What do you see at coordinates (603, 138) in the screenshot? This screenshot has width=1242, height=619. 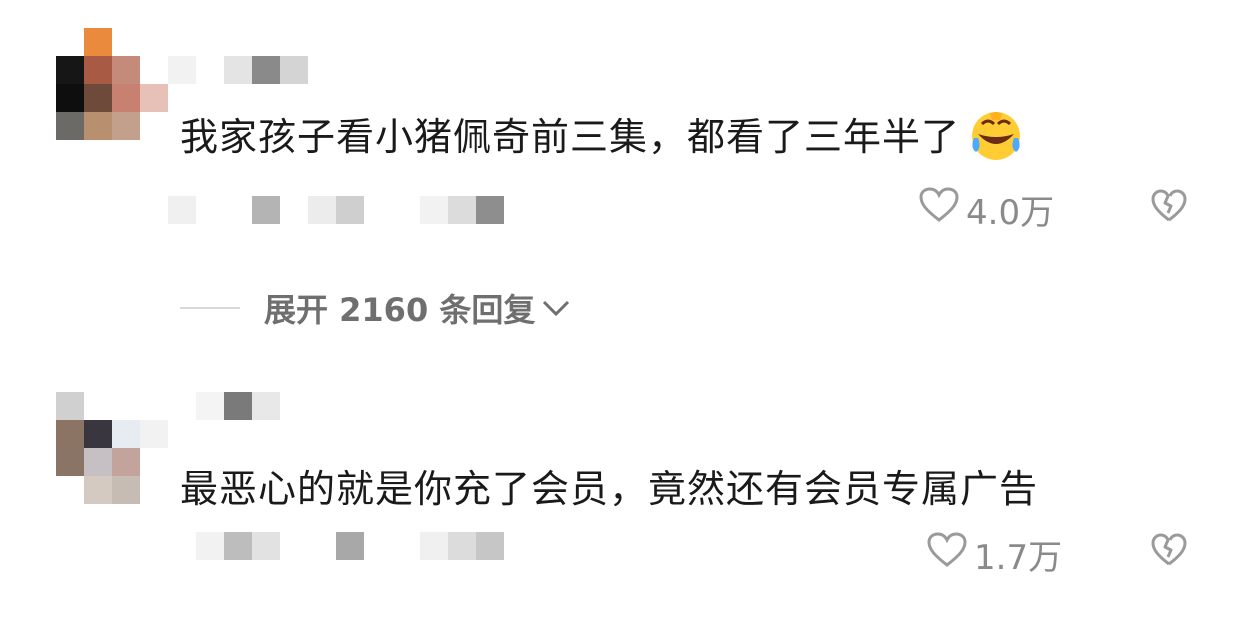 I see `comment-text: 我家孩子看小猪佩奇前三集，都看了三年半了` at bounding box center [603, 138].